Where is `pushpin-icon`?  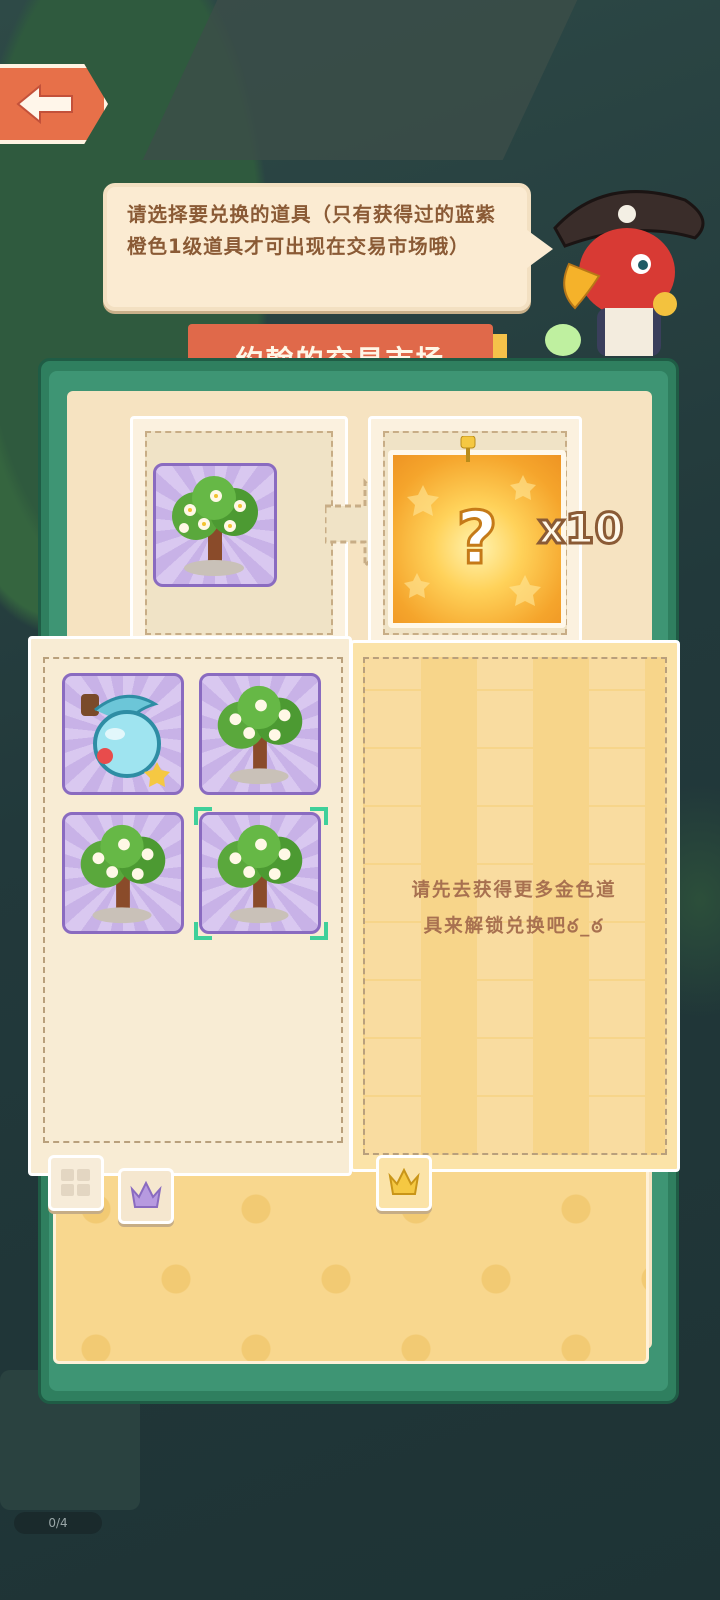 pushpin-icon is located at coordinates (468, 449).